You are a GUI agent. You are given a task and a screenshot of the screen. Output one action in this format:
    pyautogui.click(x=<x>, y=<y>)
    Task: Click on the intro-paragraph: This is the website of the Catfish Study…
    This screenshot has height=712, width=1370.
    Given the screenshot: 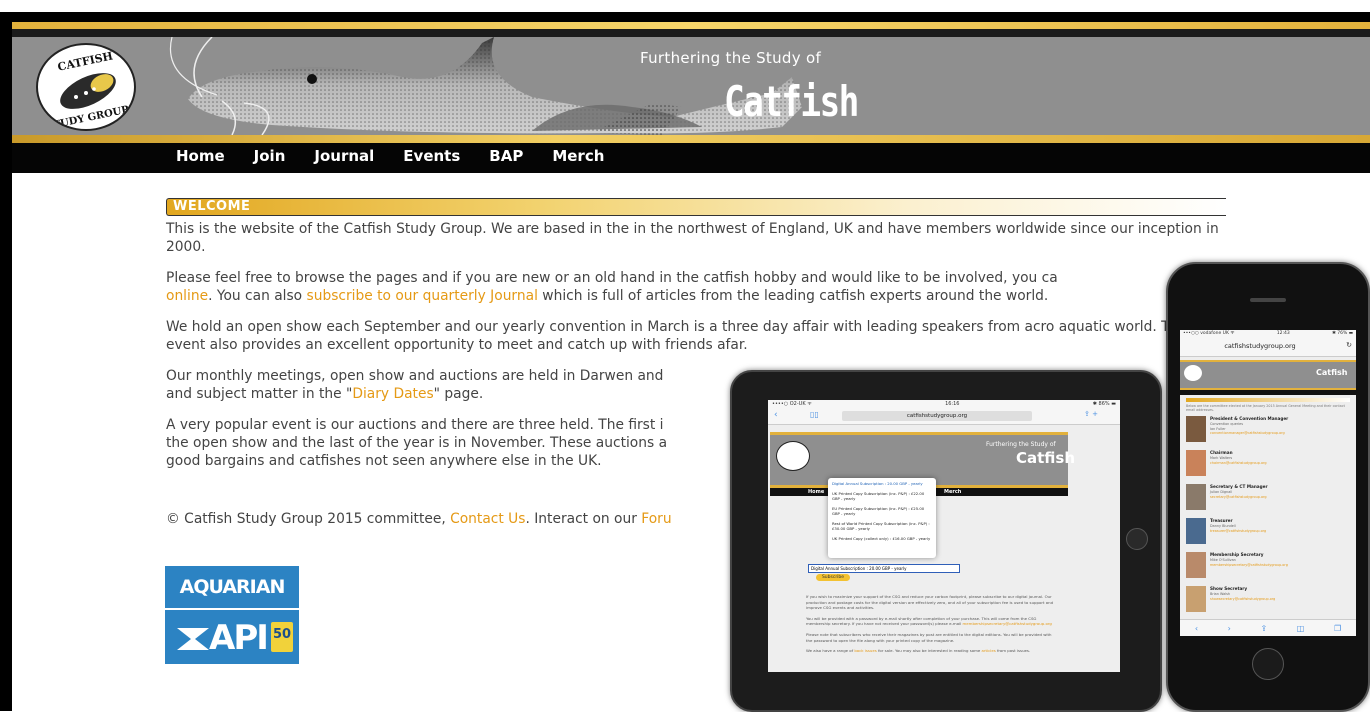 What is the action you would take?
    pyautogui.click(x=692, y=238)
    